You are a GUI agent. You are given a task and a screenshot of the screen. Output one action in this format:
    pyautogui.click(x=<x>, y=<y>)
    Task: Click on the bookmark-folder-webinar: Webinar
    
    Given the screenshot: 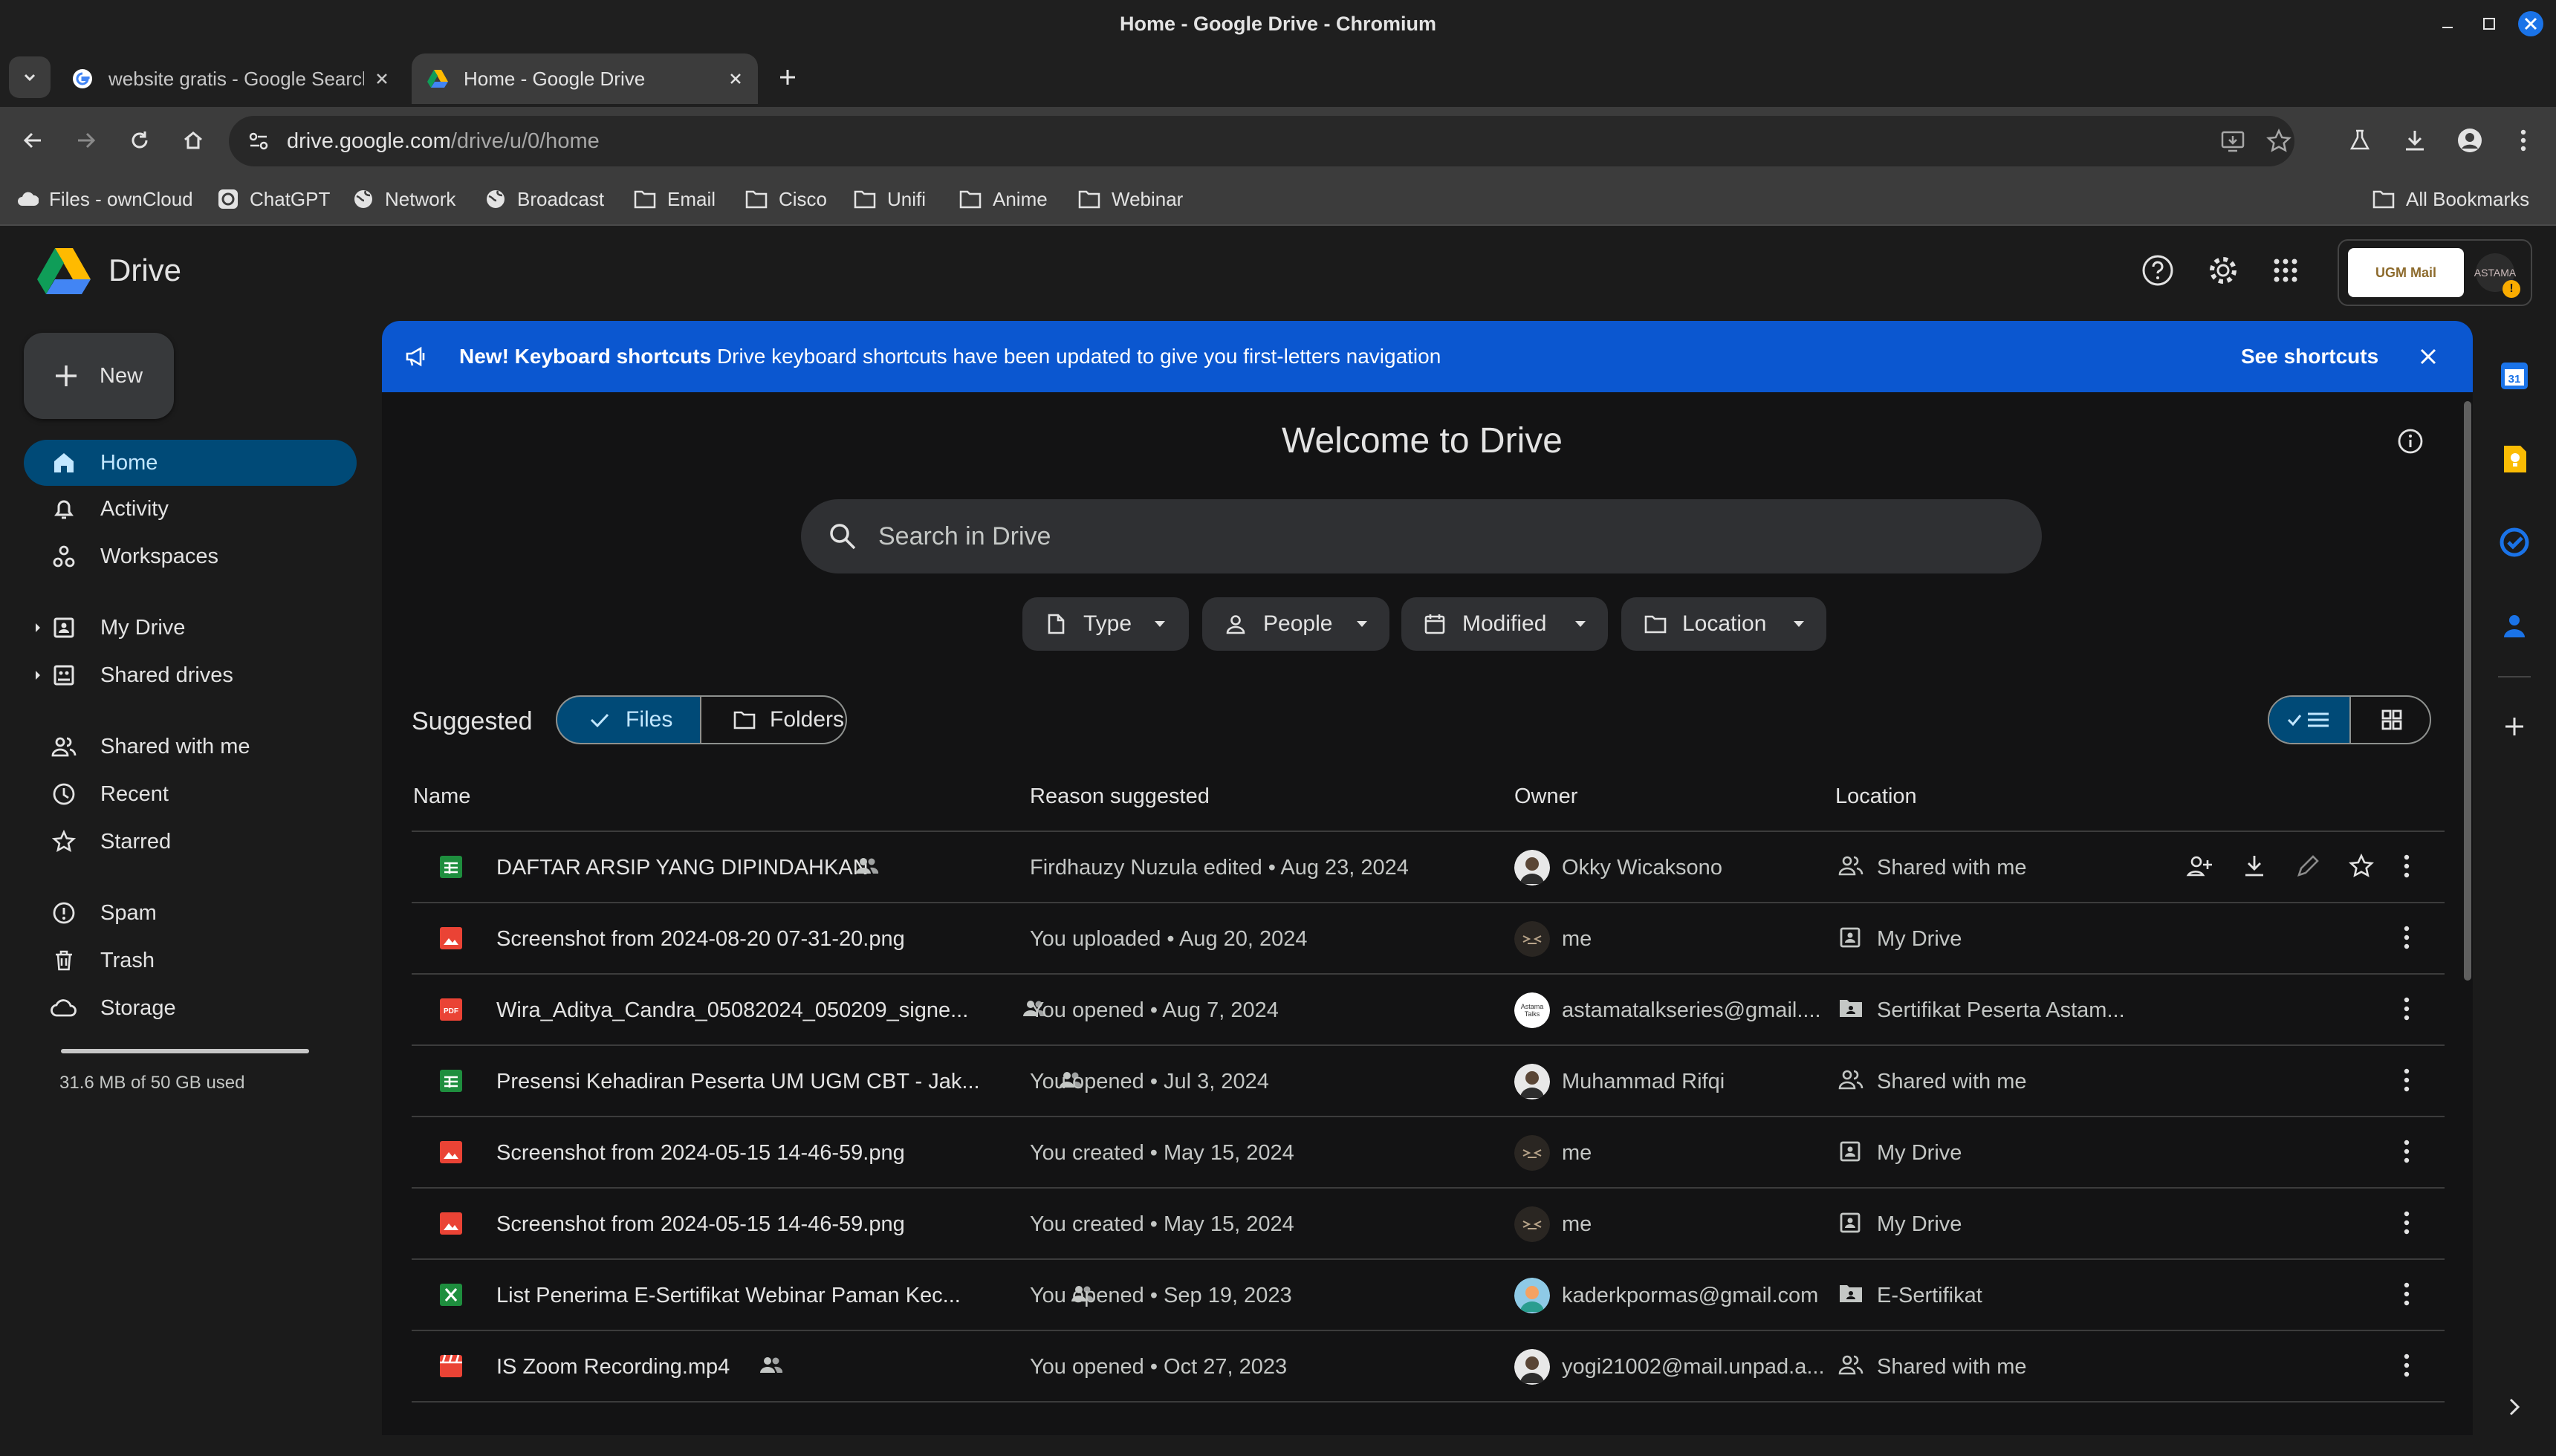 What is the action you would take?
    pyautogui.click(x=1130, y=199)
    